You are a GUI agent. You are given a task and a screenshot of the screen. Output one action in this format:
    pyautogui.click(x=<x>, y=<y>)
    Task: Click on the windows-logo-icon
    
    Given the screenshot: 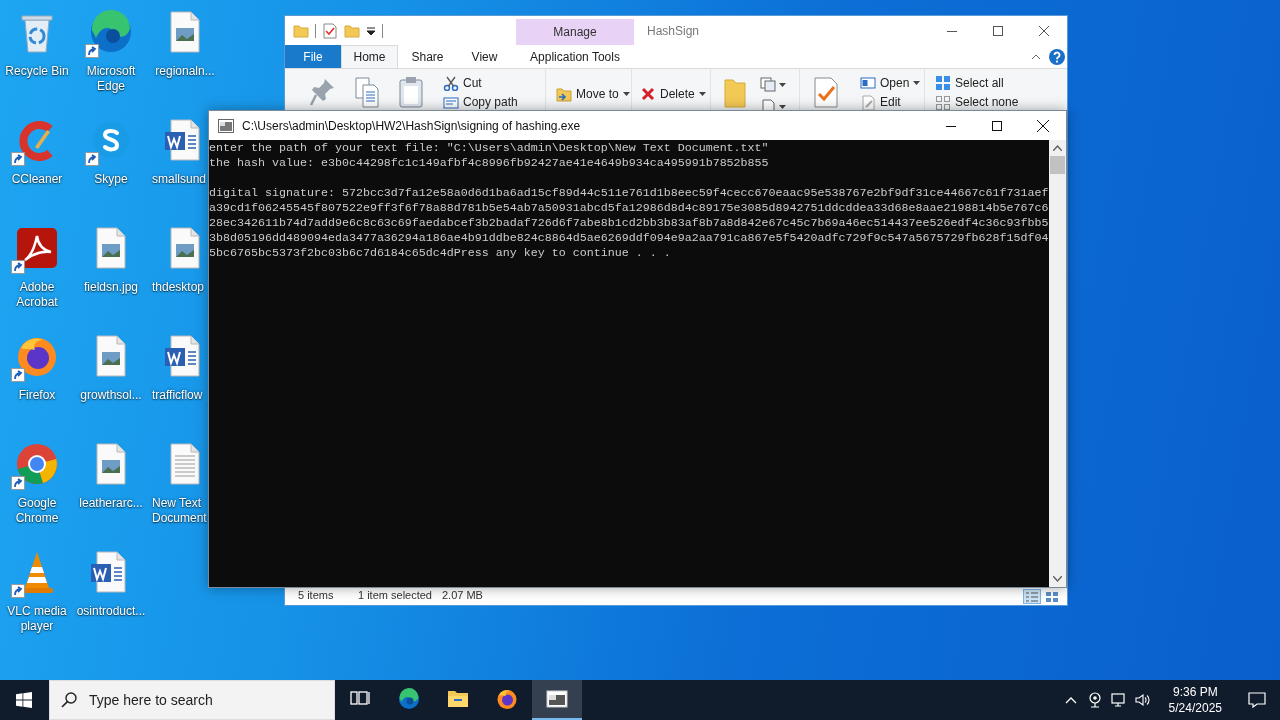 What is the action you would take?
    pyautogui.click(x=24, y=700)
    